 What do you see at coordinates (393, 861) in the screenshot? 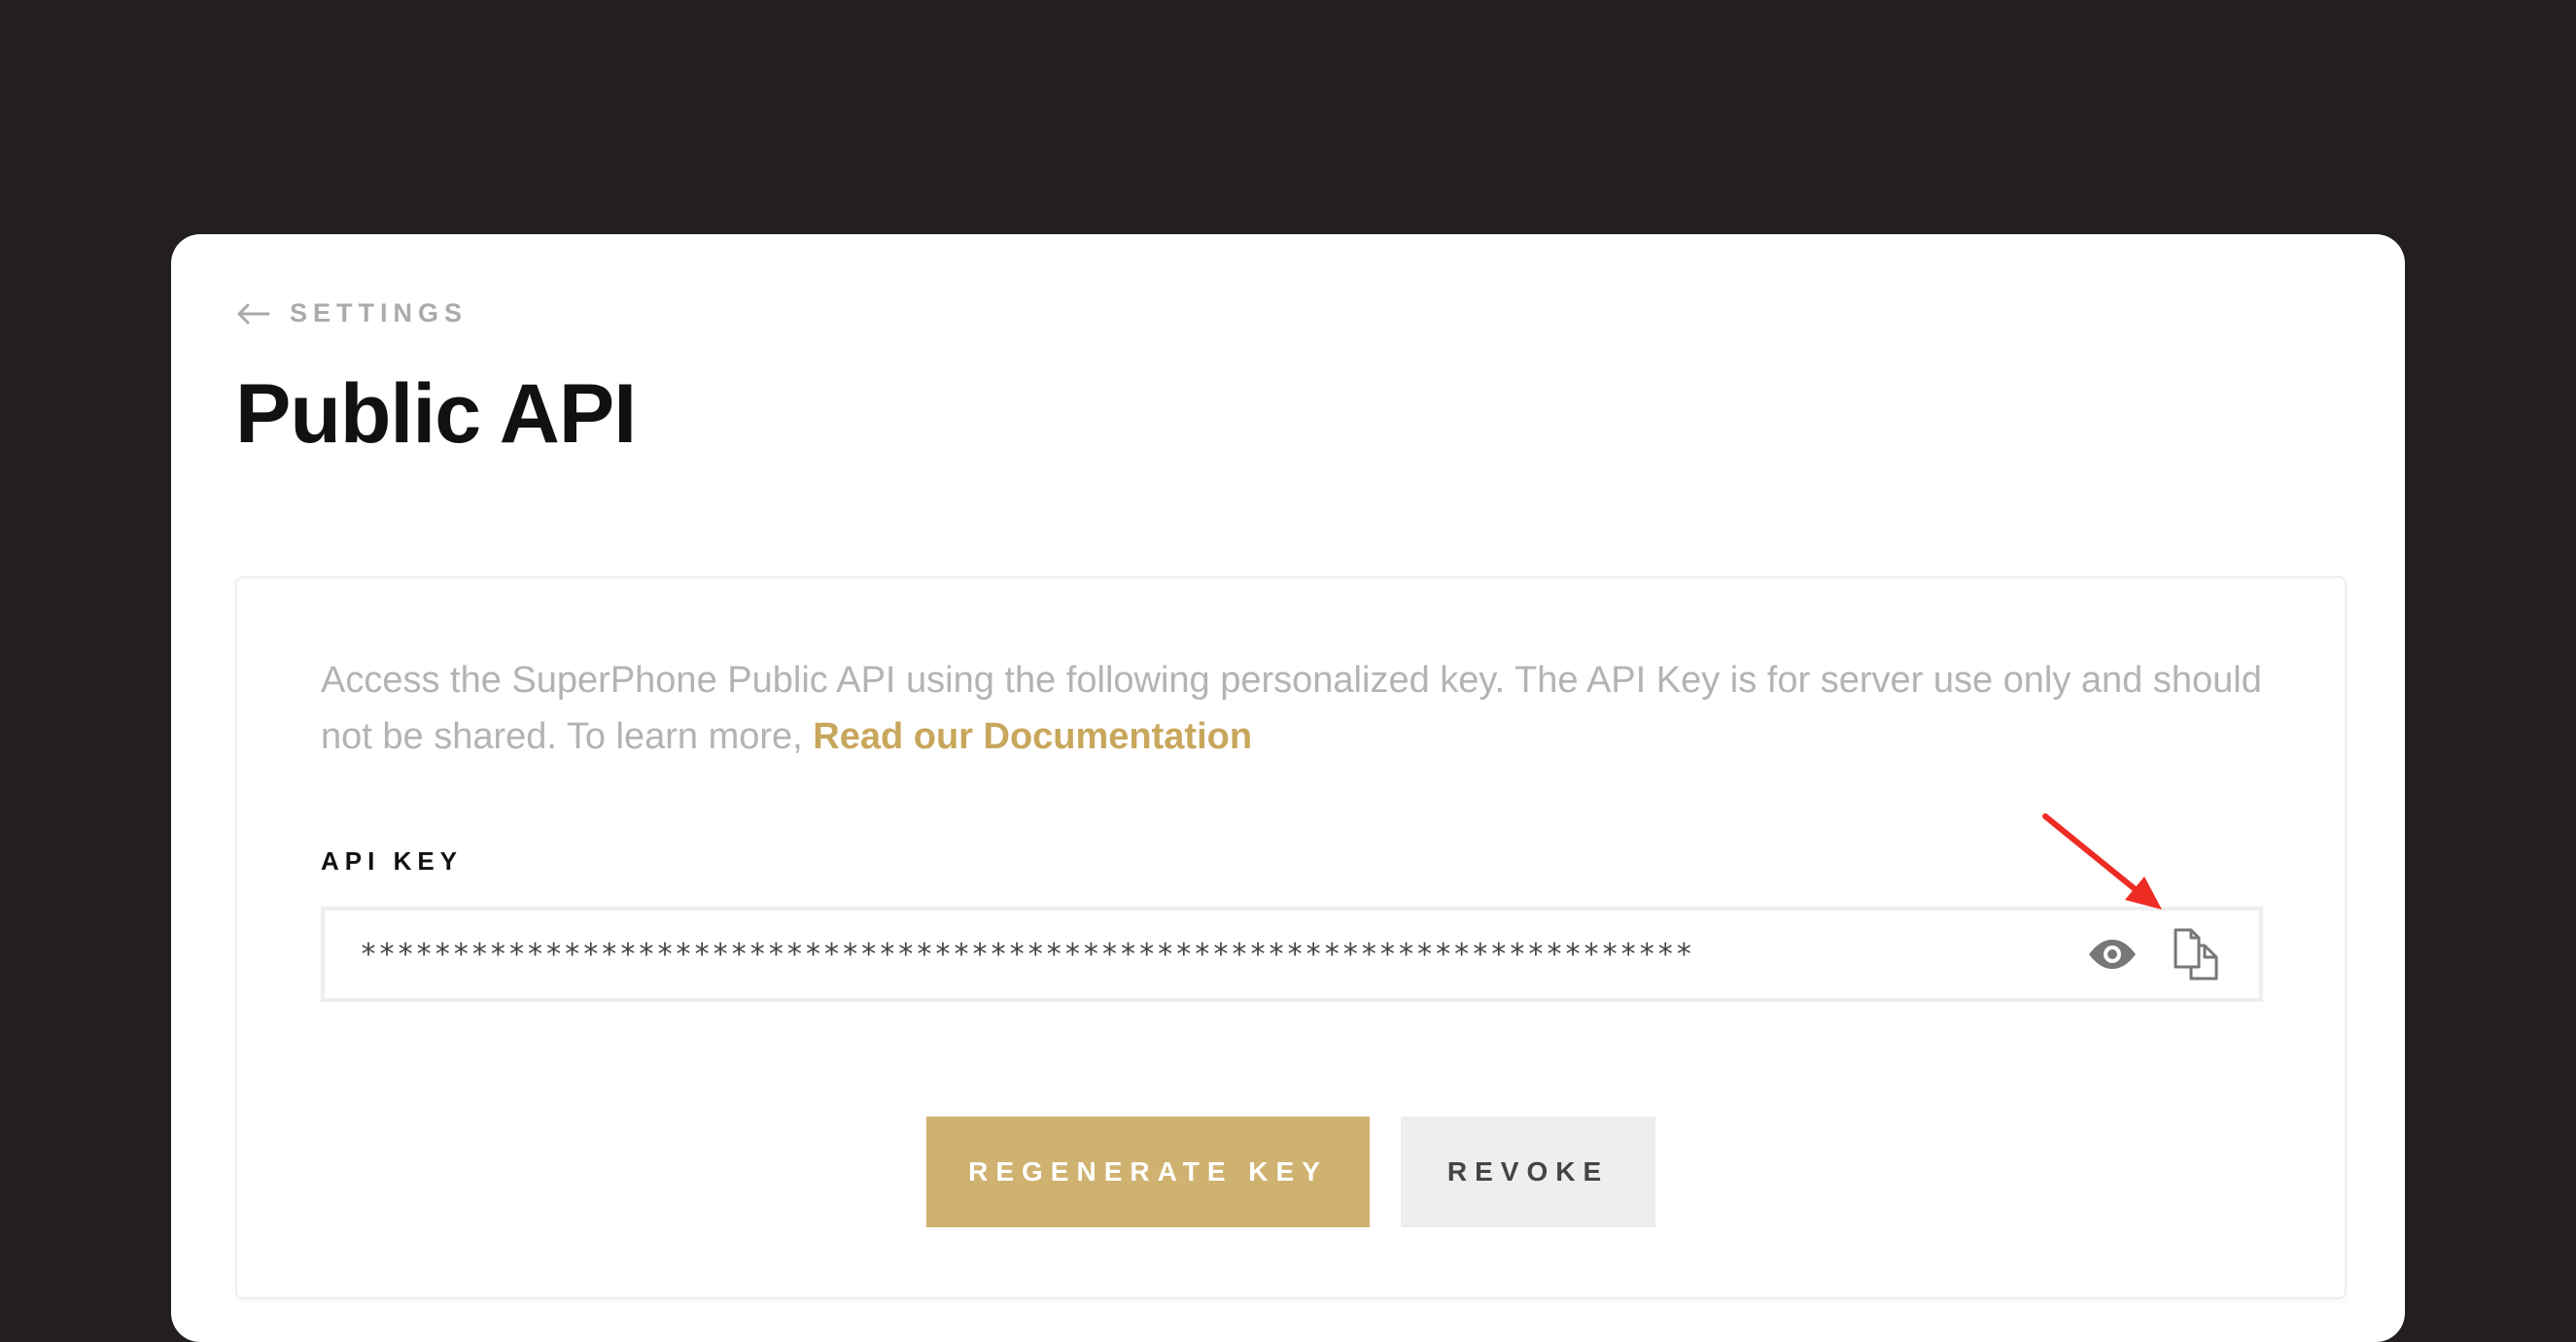
I see `api-key-label: API KEY` at bounding box center [393, 861].